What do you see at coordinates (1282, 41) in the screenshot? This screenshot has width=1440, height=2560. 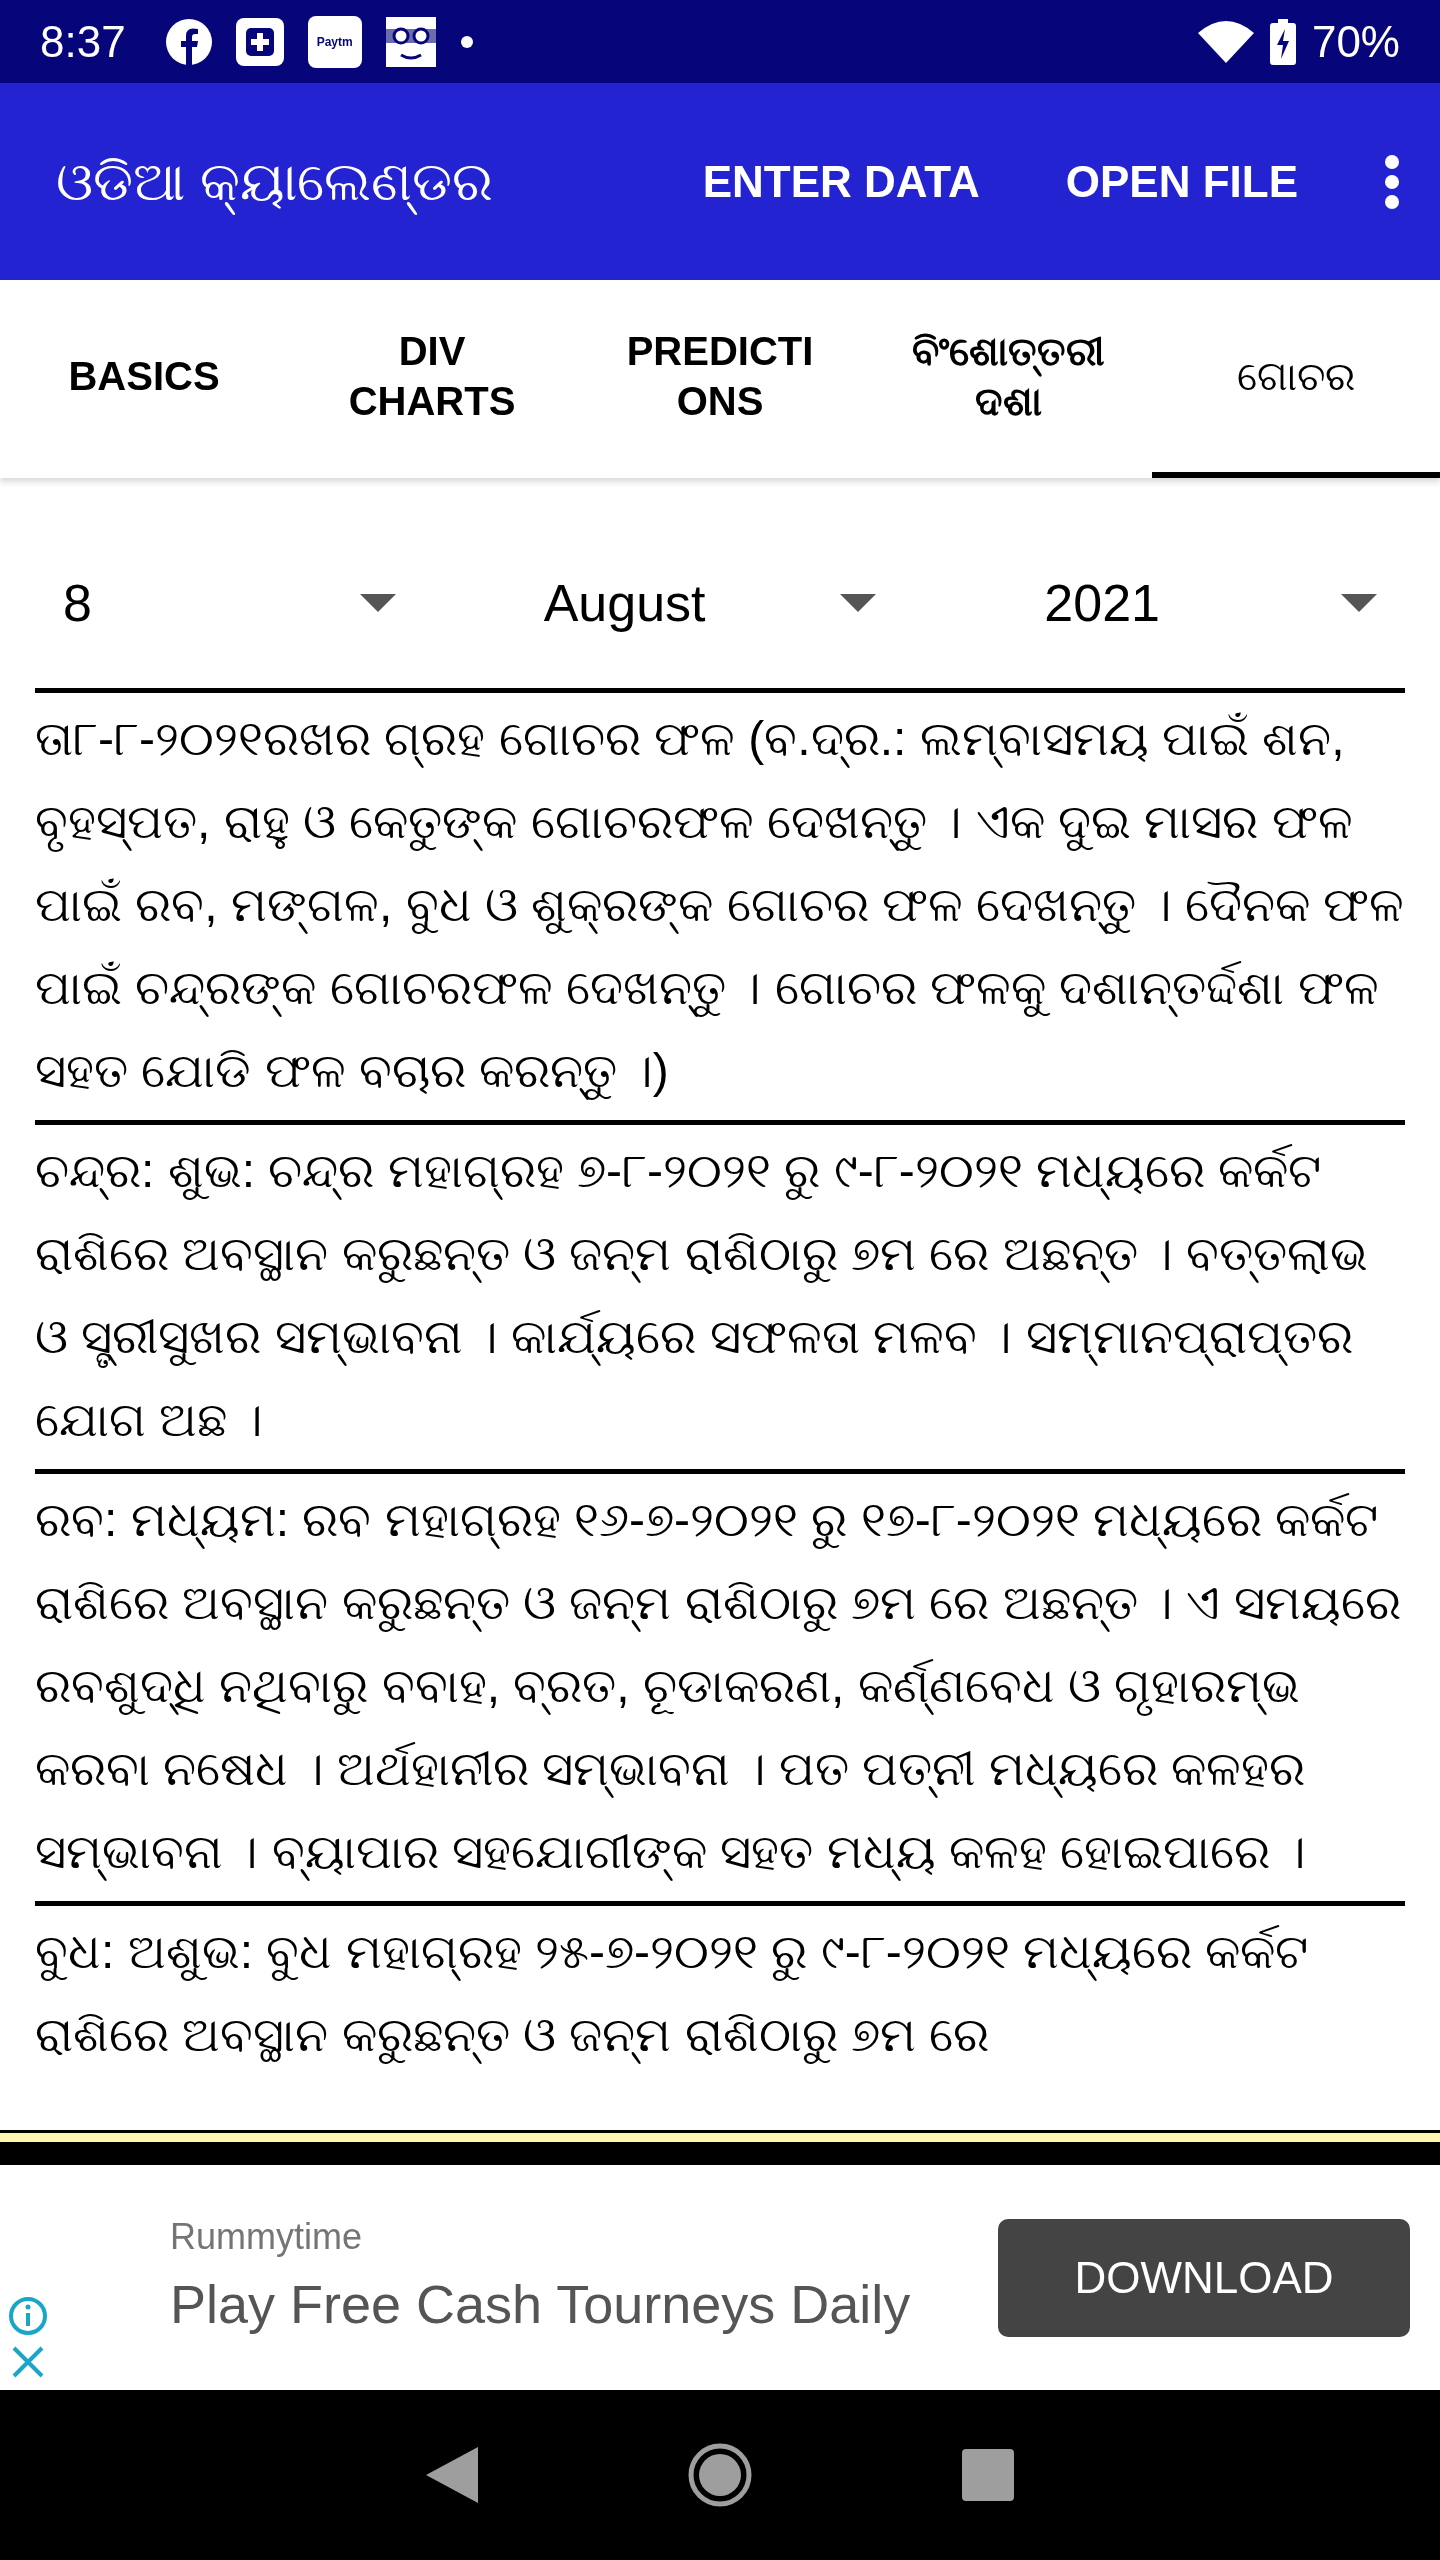 I see `battery-charging-icon` at bounding box center [1282, 41].